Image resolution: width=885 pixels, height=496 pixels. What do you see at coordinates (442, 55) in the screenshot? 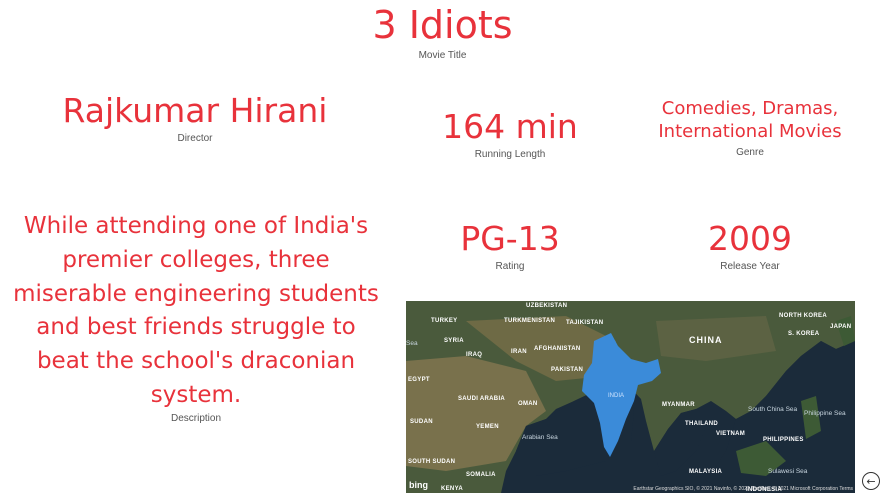
I see `movie-title-label: Movie Title` at bounding box center [442, 55].